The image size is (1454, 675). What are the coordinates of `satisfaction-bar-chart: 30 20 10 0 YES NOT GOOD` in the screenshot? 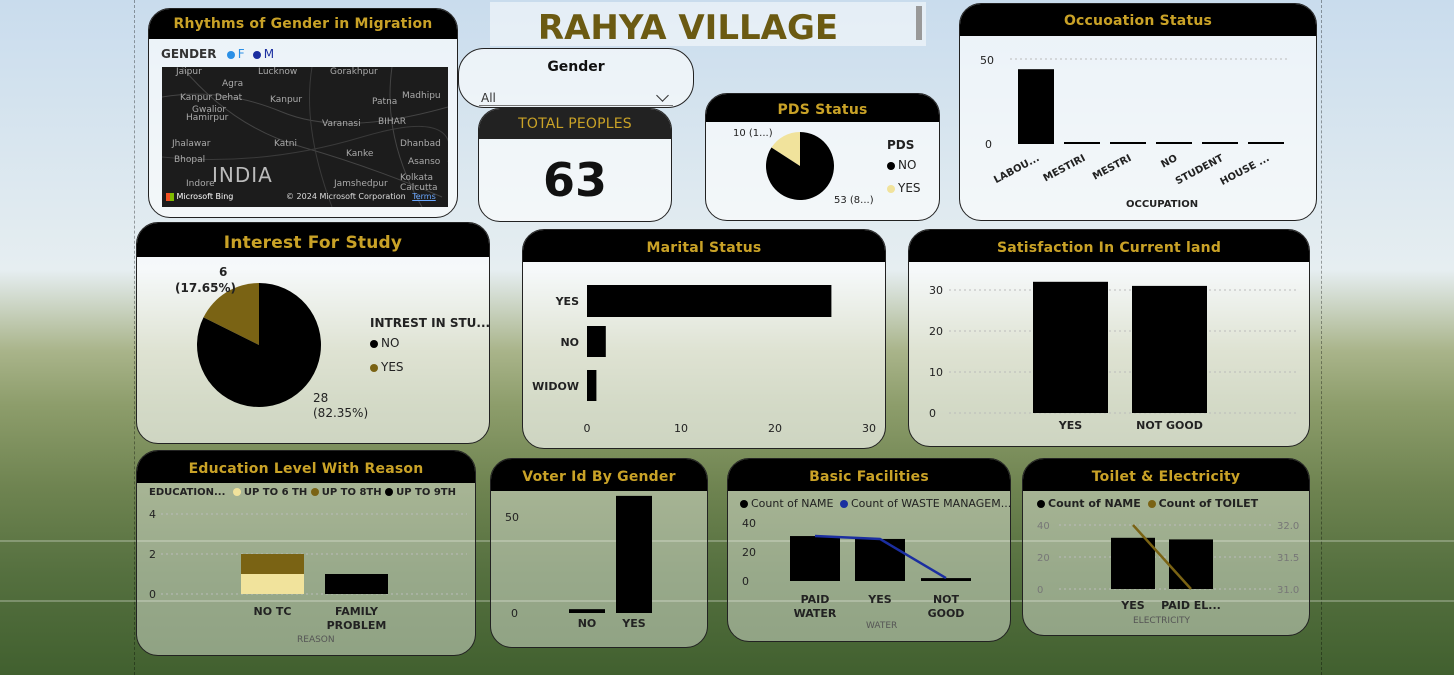 It's located at (1109, 338).